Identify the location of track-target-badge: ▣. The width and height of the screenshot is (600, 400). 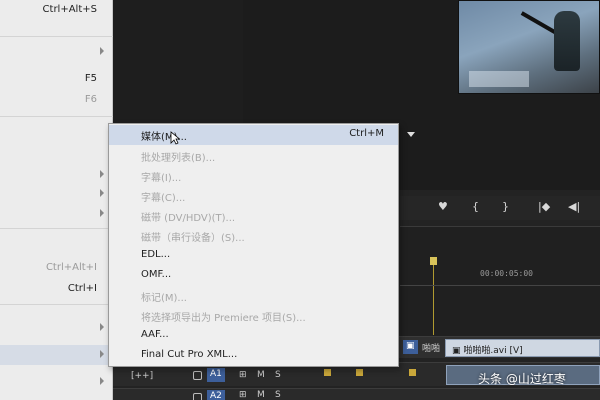
(410, 347).